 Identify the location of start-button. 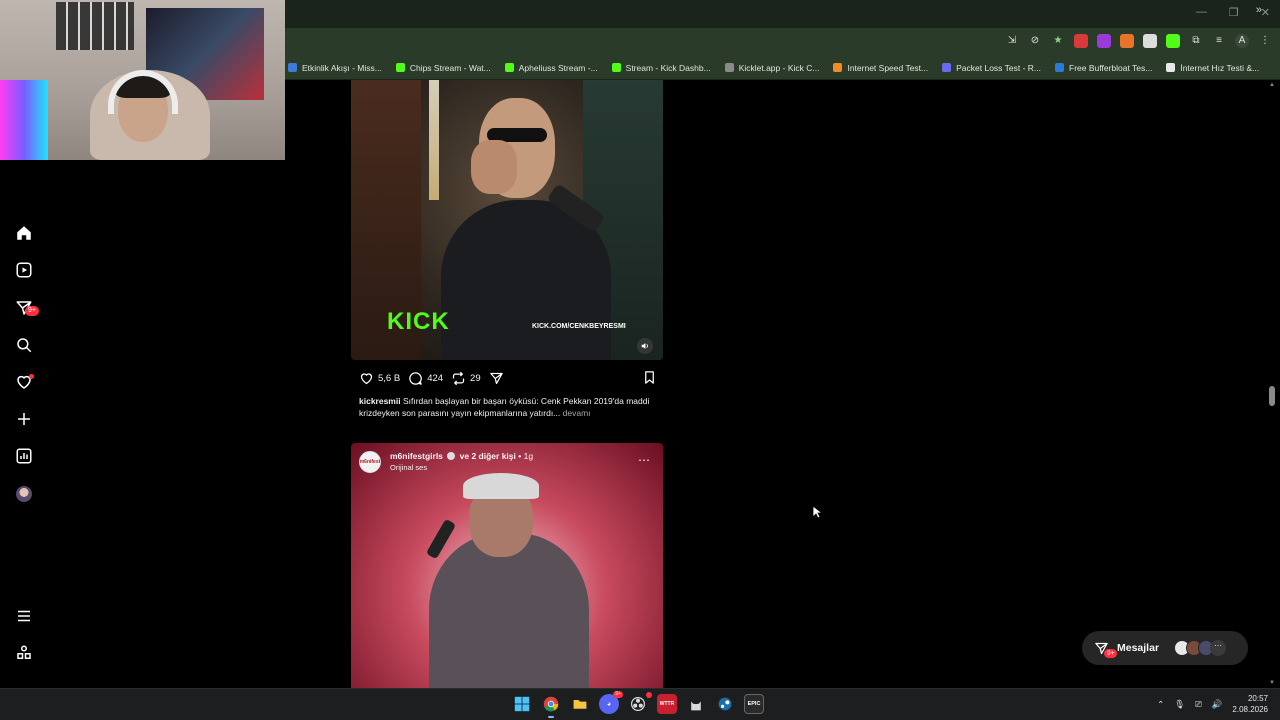
(522, 704).